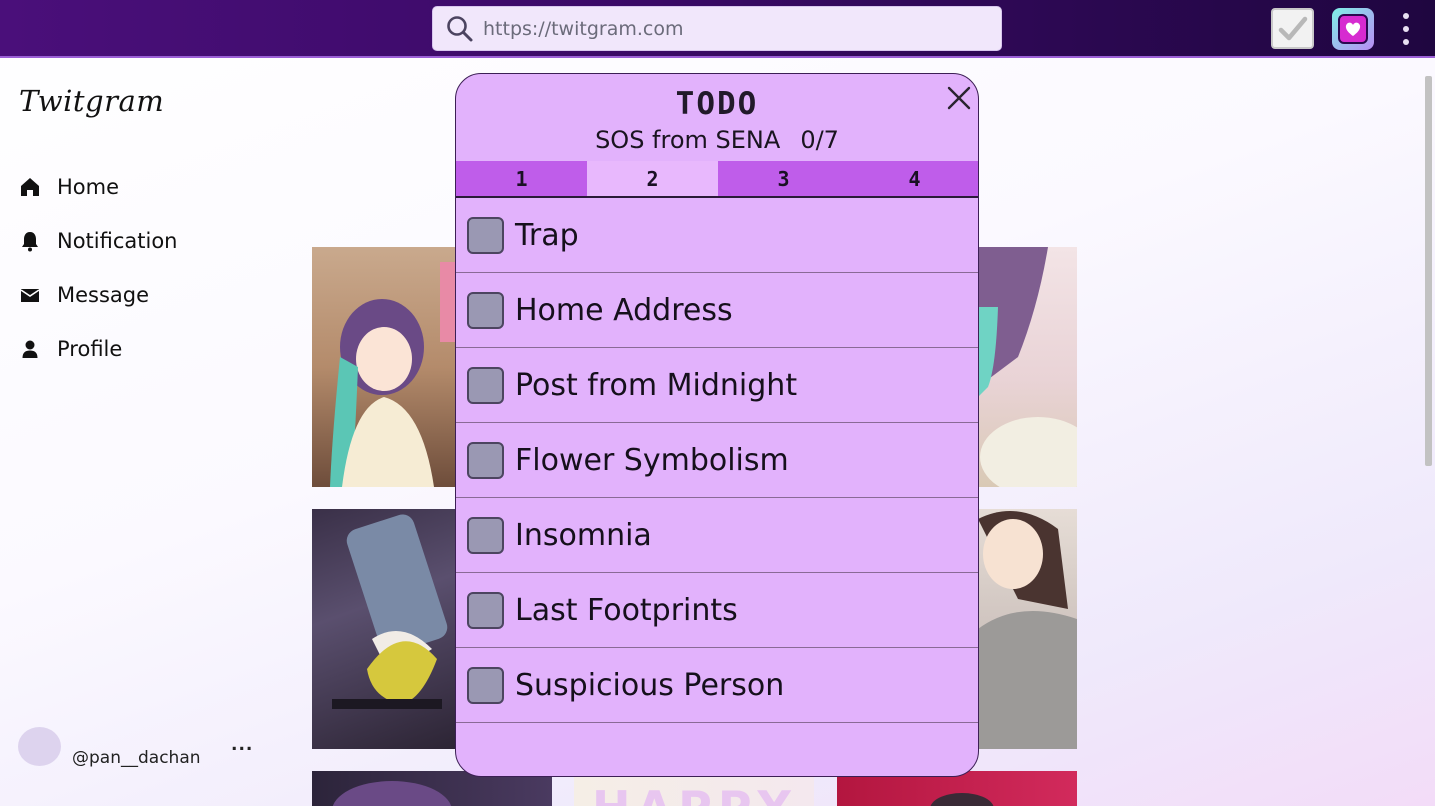  What do you see at coordinates (583, 535) in the screenshot?
I see `todo-label: Insomnia` at bounding box center [583, 535].